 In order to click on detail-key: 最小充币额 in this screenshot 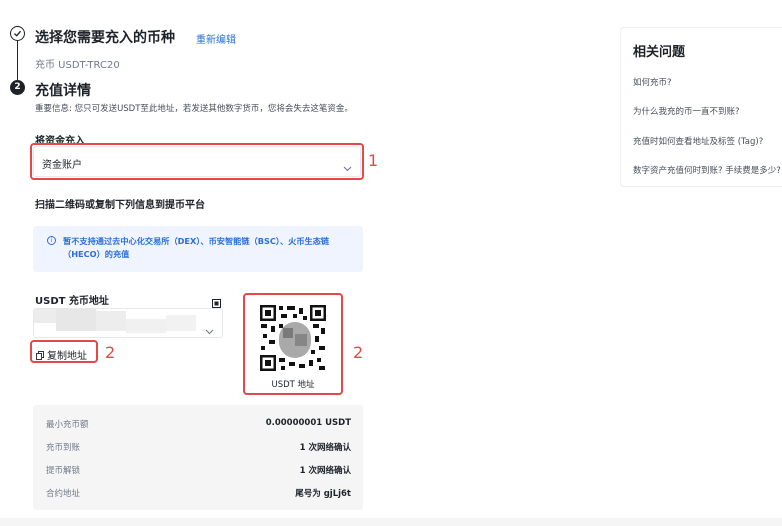, I will do `click(67, 425)`.